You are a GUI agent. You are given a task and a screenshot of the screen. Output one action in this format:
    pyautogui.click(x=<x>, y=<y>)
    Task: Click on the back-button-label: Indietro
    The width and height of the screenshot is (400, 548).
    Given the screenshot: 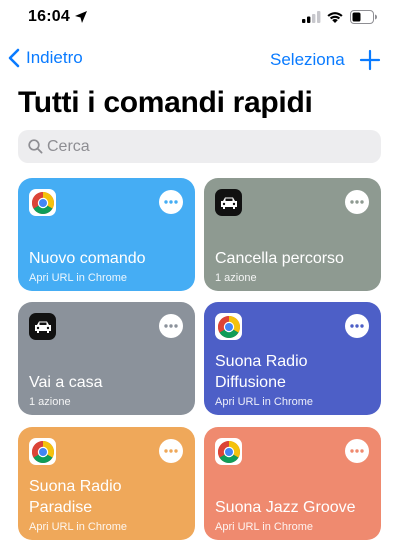 What is the action you would take?
    pyautogui.click(x=54, y=57)
    